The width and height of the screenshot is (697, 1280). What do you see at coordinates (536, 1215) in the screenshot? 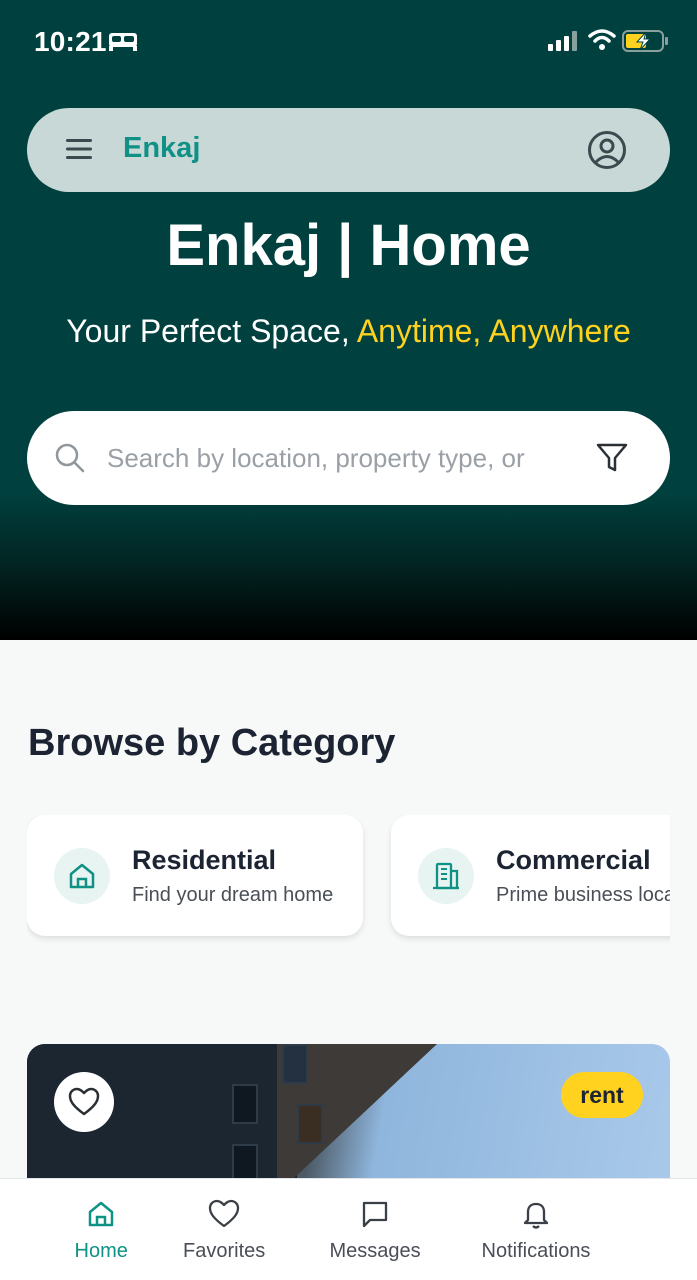
I see `bell-icon` at bounding box center [536, 1215].